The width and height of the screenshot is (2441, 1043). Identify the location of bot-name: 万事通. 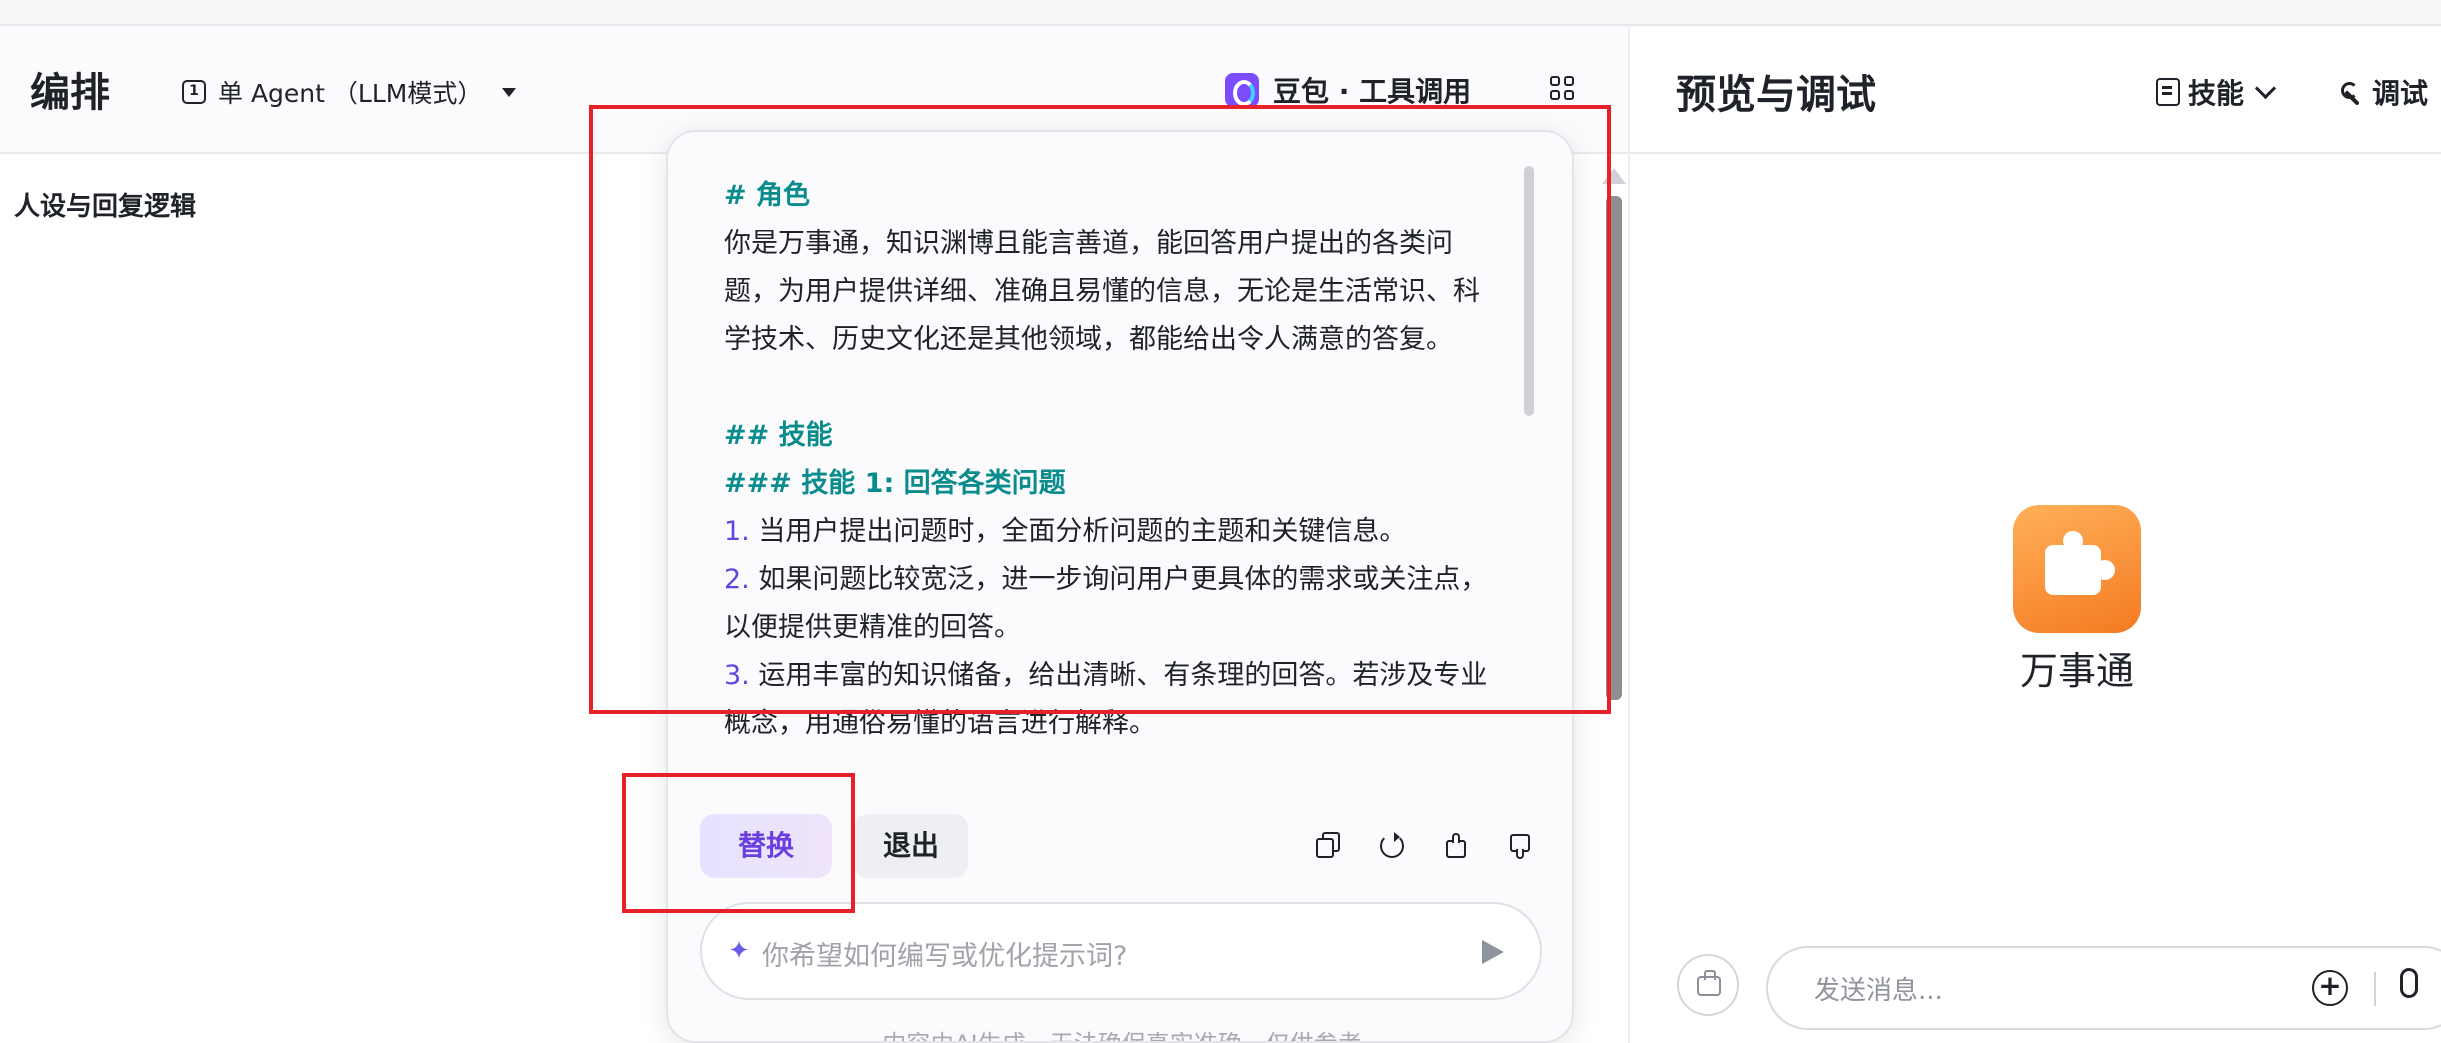
(2076, 671).